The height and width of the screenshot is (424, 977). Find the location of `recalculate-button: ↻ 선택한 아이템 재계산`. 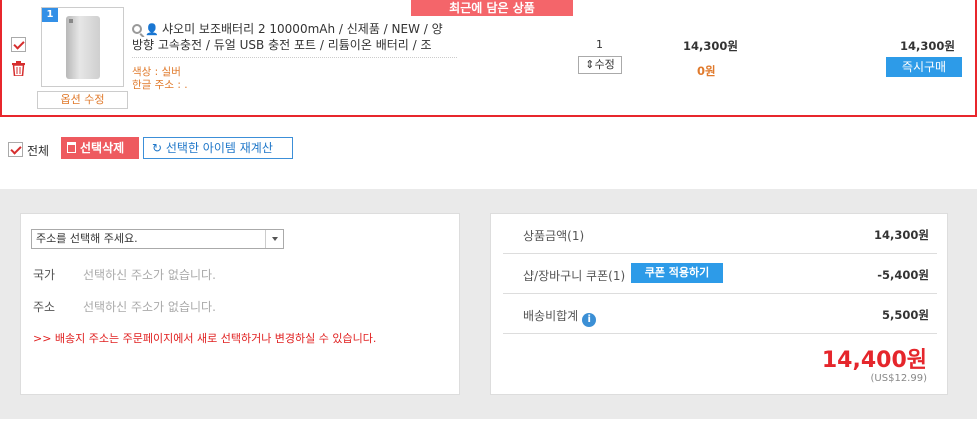

recalculate-button: ↻ 선택한 아이템 재계산 is located at coordinates (218, 148).